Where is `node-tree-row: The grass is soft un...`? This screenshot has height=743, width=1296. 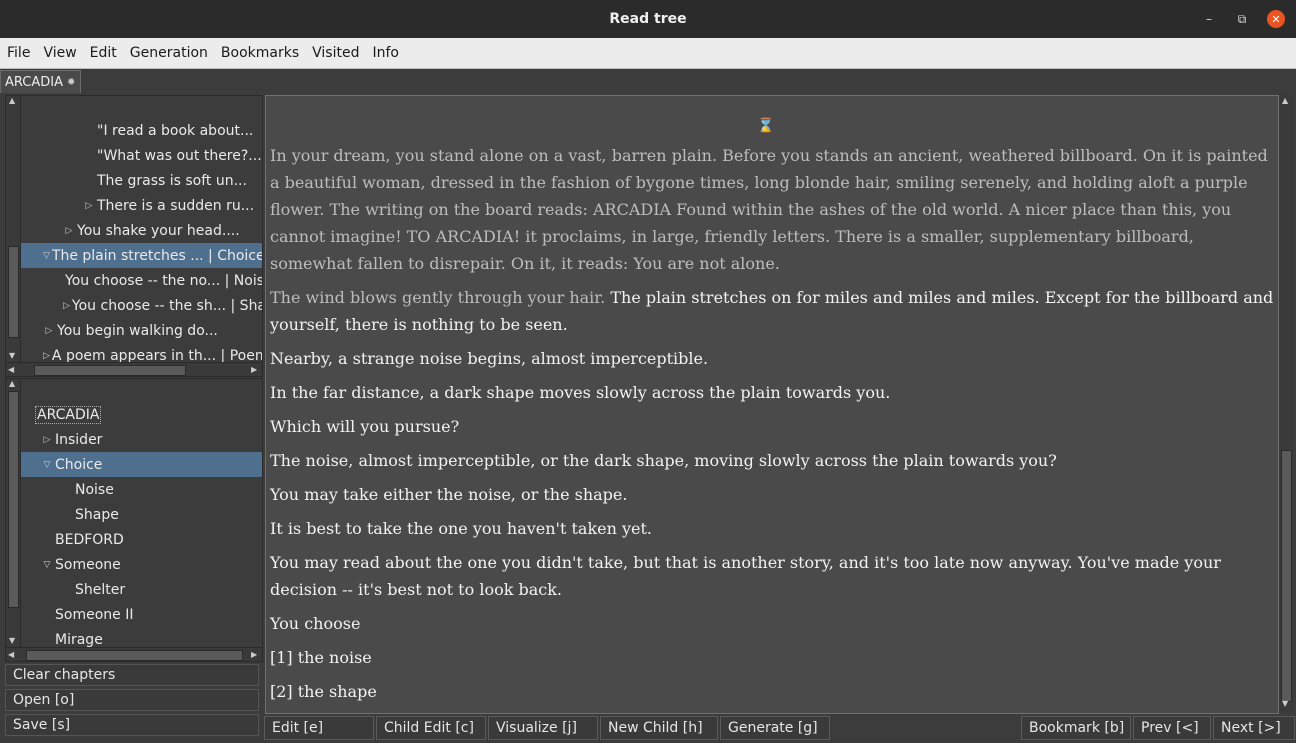
node-tree-row: The grass is soft un... is located at coordinates (141, 180).